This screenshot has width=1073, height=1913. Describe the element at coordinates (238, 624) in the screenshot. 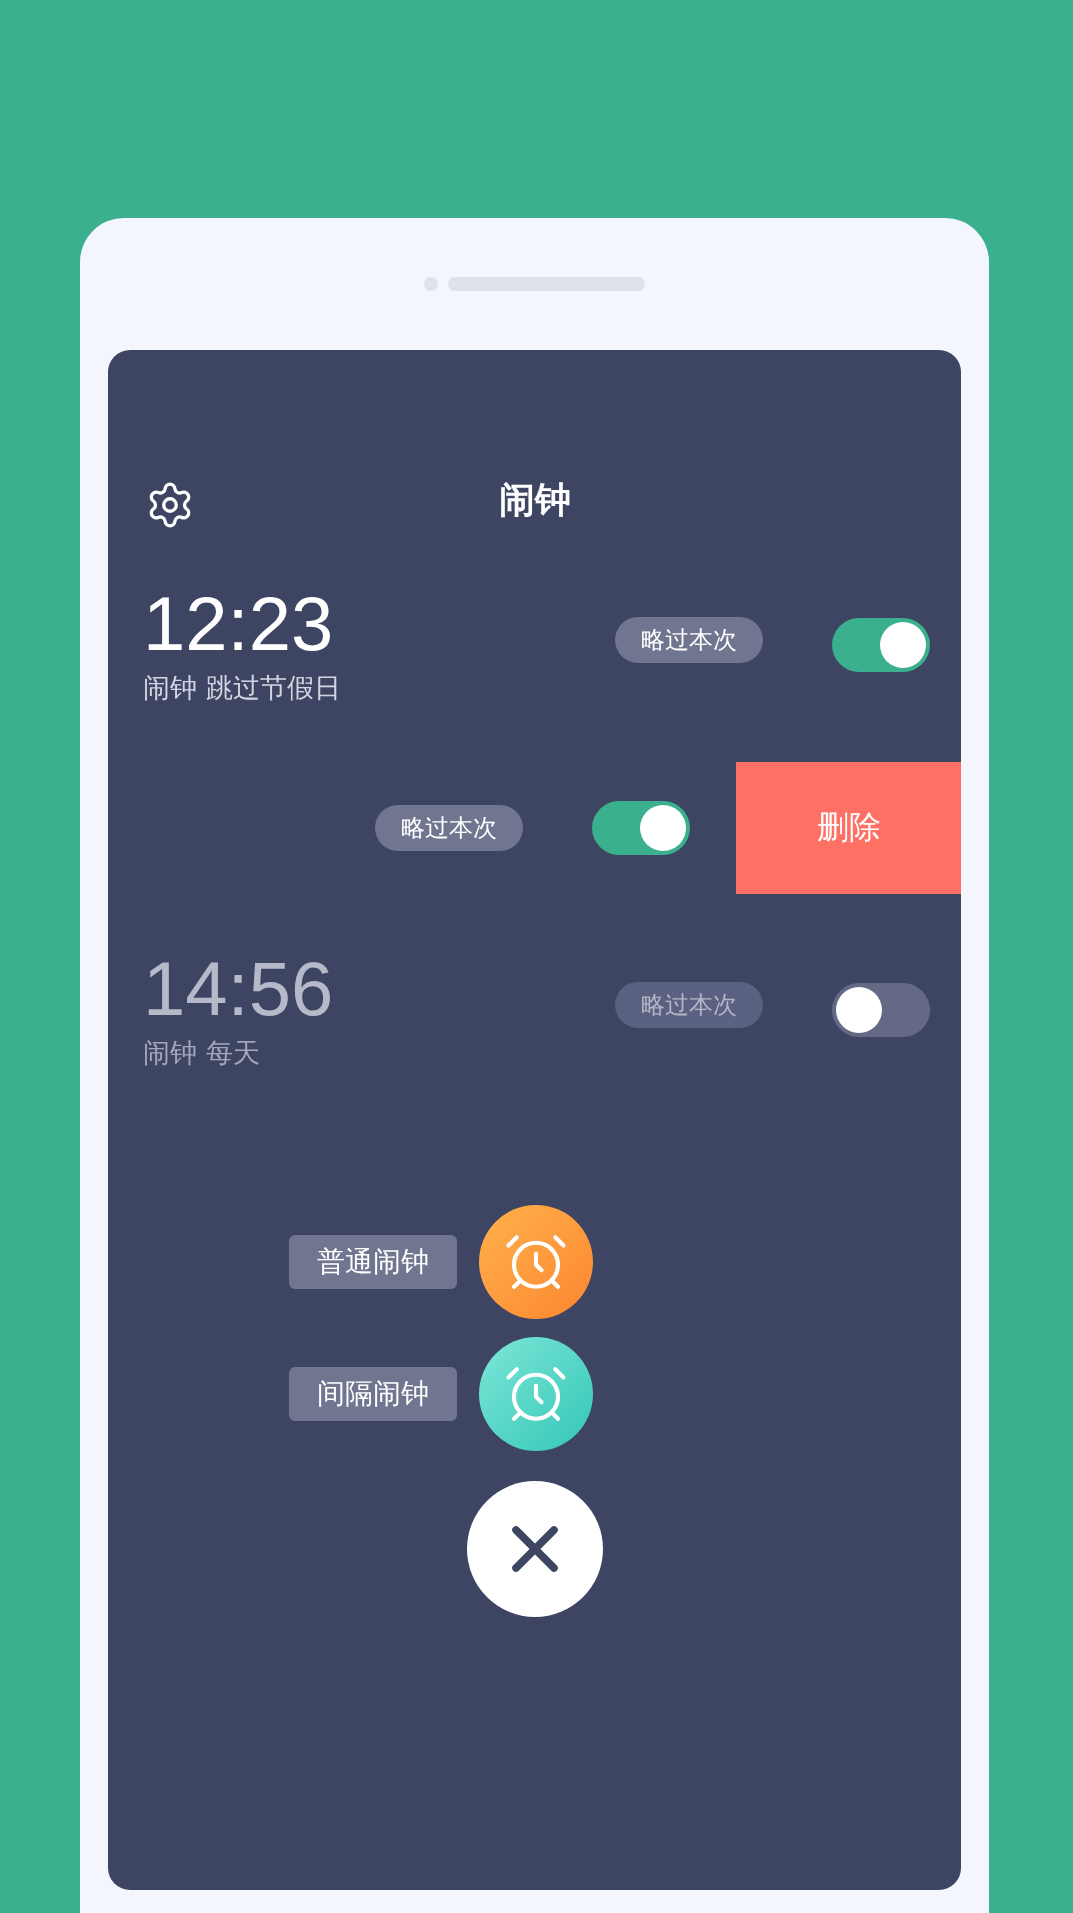

I see `alarm-time: 12:23` at that location.